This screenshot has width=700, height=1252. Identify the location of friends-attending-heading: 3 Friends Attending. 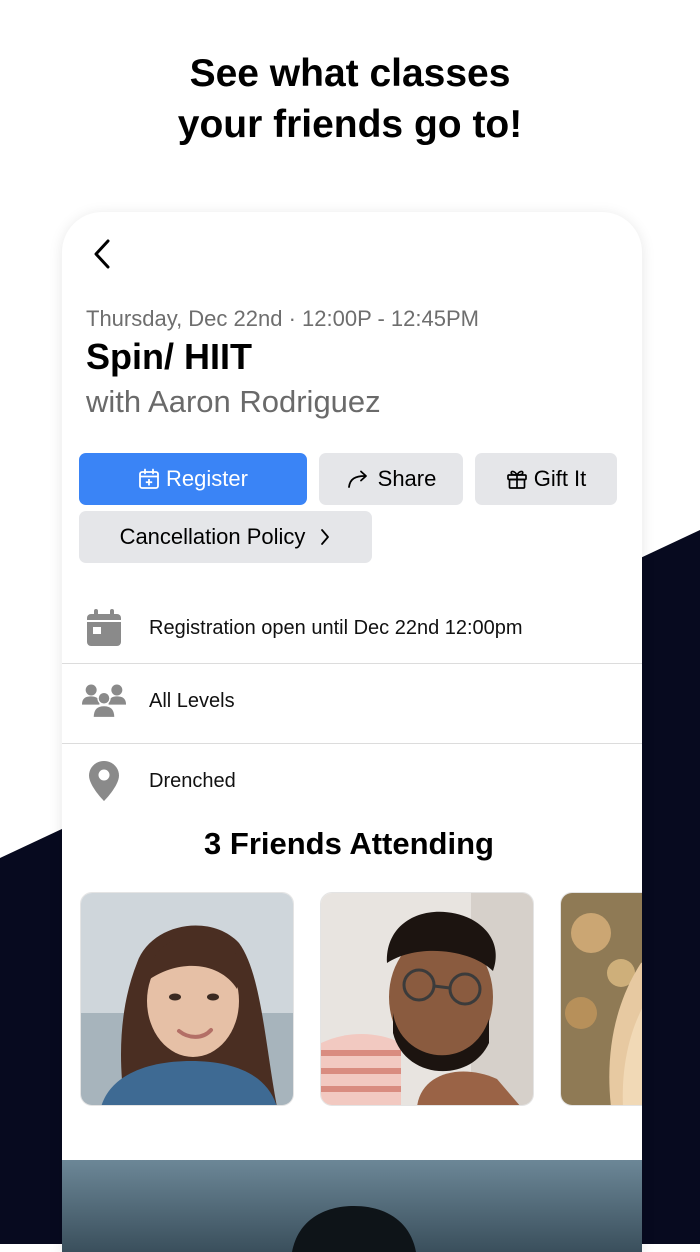
(349, 843).